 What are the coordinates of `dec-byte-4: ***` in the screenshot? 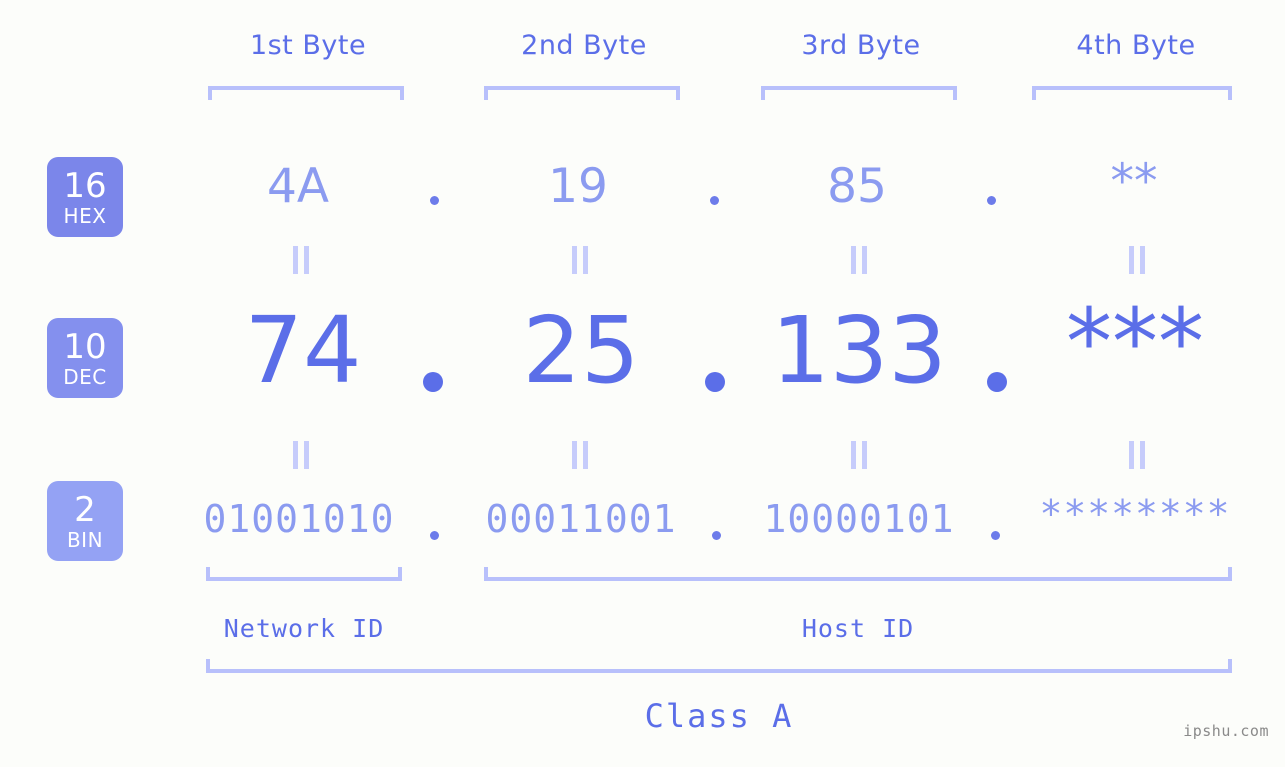 It's located at (1135, 342).